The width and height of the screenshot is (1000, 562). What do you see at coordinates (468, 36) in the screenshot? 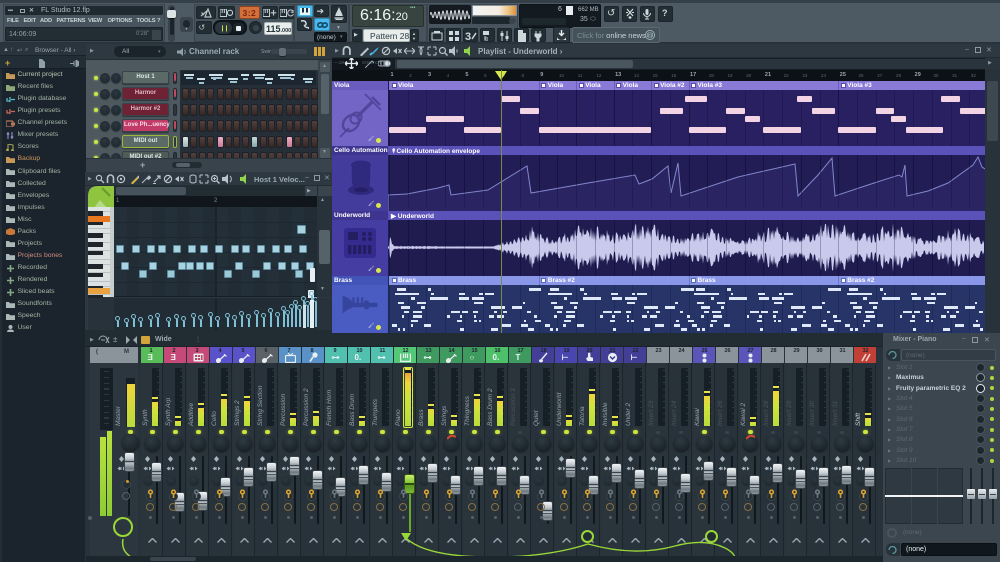
I see `svg-text: 3` at bounding box center [468, 36].